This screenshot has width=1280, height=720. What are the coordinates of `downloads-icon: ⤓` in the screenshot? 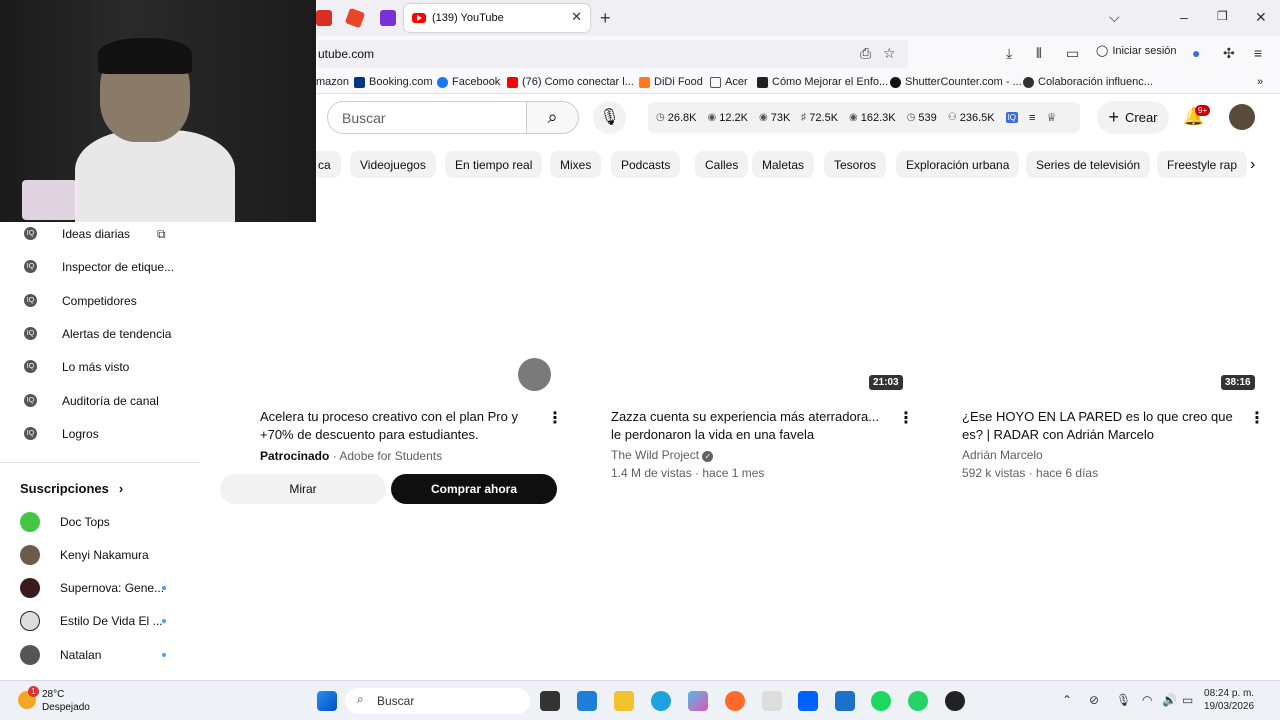 It's located at (1009, 53).